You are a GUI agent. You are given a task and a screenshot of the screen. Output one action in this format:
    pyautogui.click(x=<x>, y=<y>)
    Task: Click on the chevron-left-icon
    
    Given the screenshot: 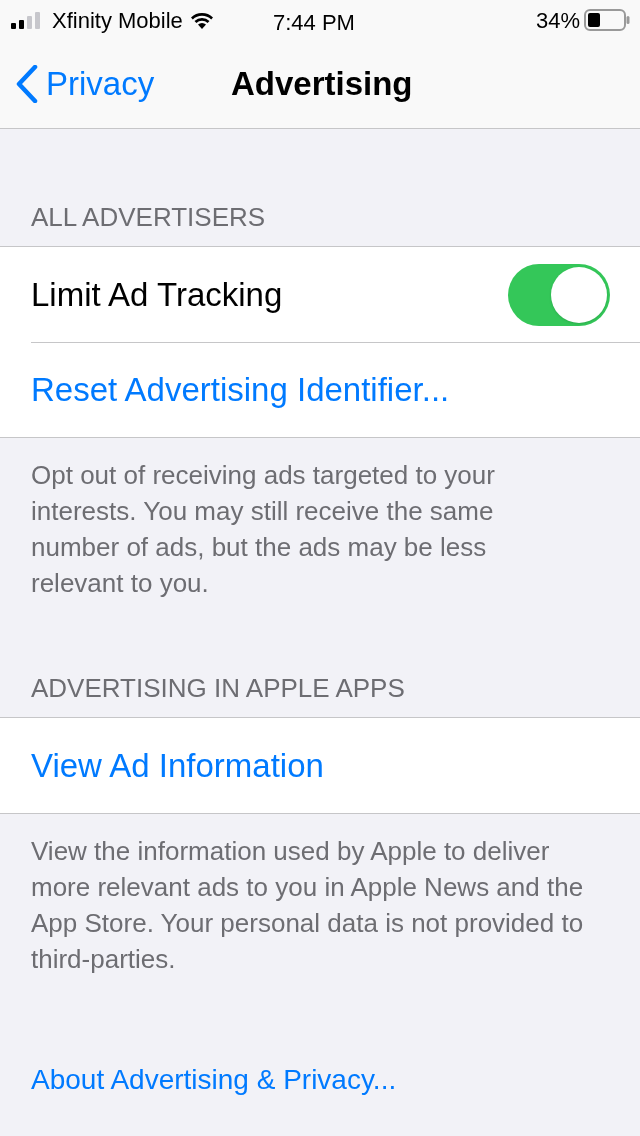 What is the action you would take?
    pyautogui.click(x=27, y=84)
    